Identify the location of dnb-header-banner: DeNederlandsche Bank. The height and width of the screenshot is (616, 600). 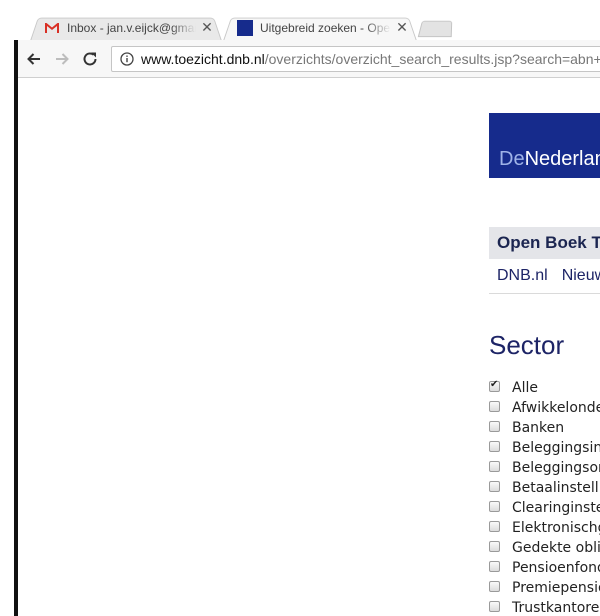
(544, 145).